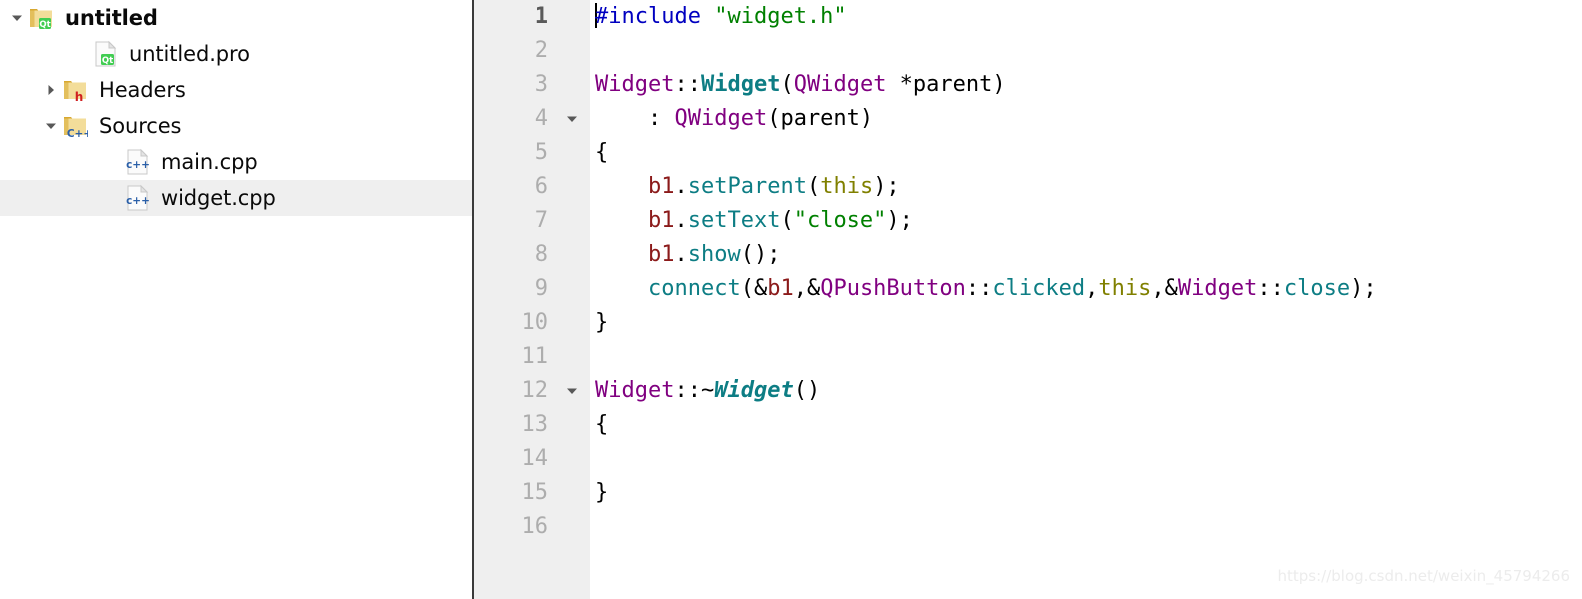 The width and height of the screenshot is (1582, 599). What do you see at coordinates (541, 220) in the screenshot?
I see `line-number: 7` at bounding box center [541, 220].